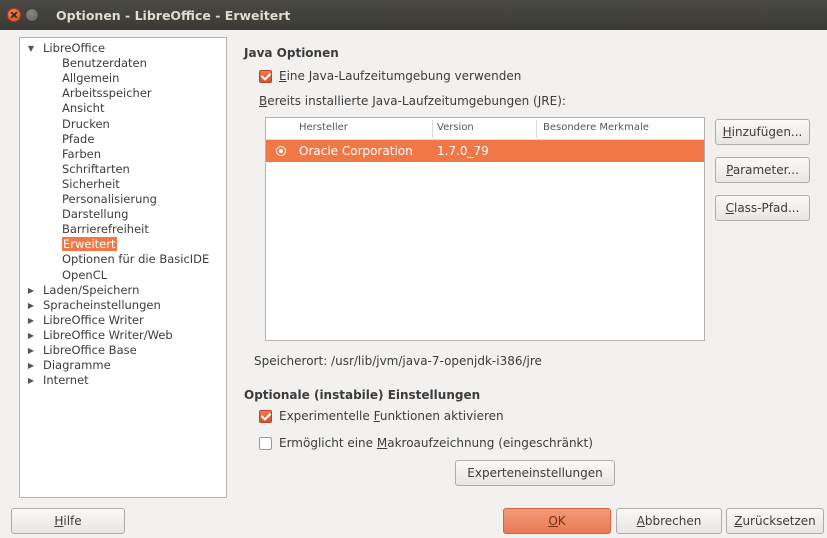 This screenshot has height=538, width=827. Describe the element at coordinates (77, 365) in the screenshot. I see `tree-item-label: Diagramme` at that location.